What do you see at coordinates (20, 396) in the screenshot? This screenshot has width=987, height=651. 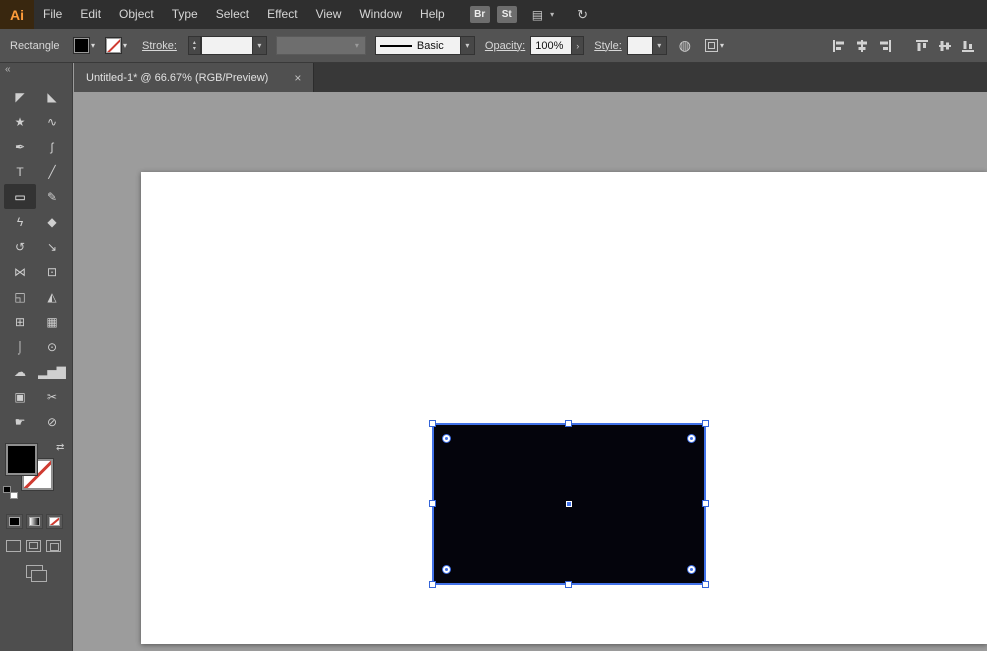 I see `tool-artboard: ▣` at bounding box center [20, 396].